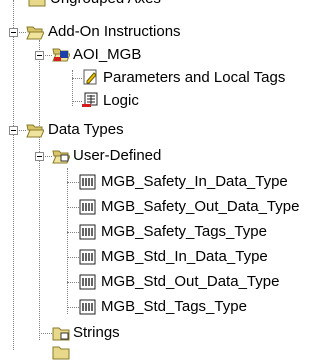  I want to click on parameters-icon, so click(90, 77).